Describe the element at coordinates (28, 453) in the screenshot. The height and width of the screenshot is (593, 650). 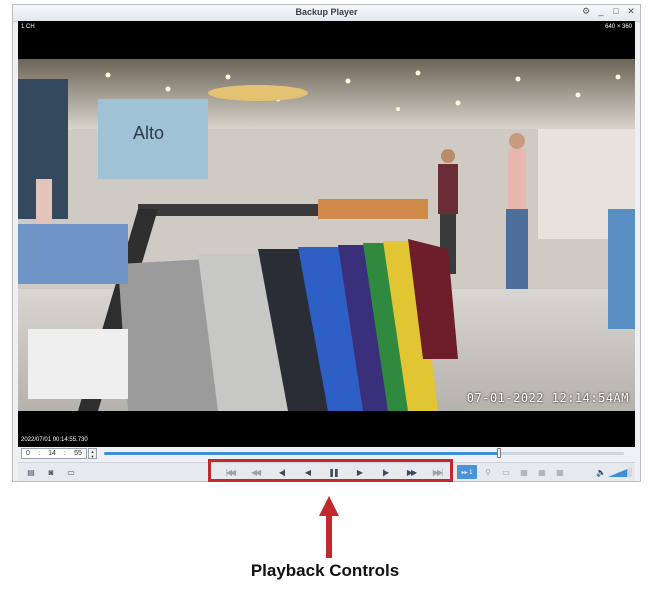
I see `time-hours: 0` at that location.